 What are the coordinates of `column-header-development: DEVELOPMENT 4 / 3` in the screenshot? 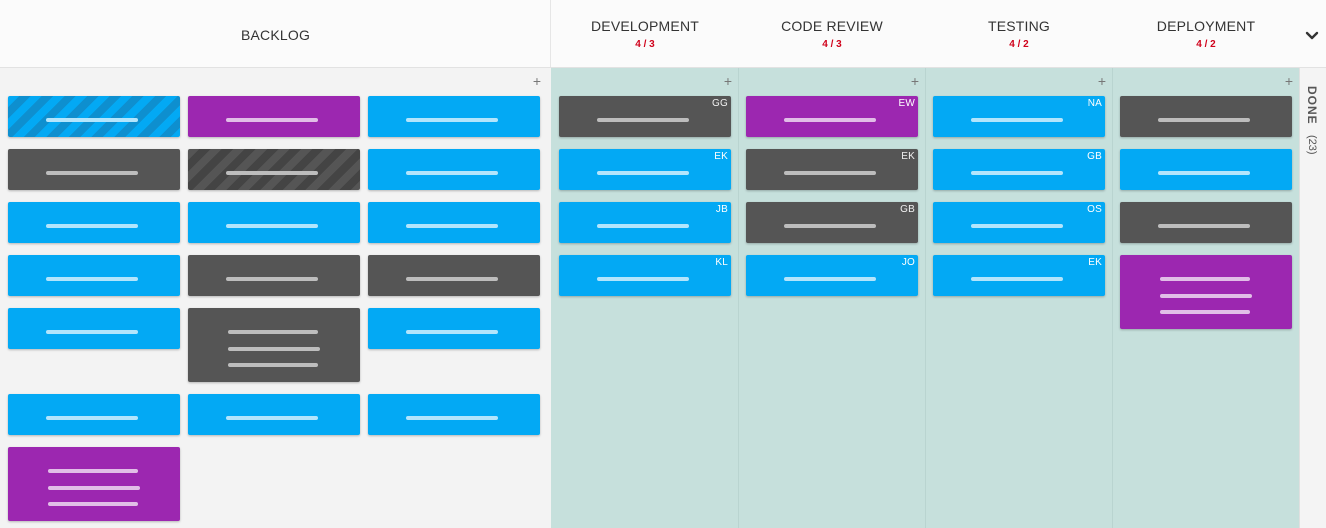 It's located at (645, 33).